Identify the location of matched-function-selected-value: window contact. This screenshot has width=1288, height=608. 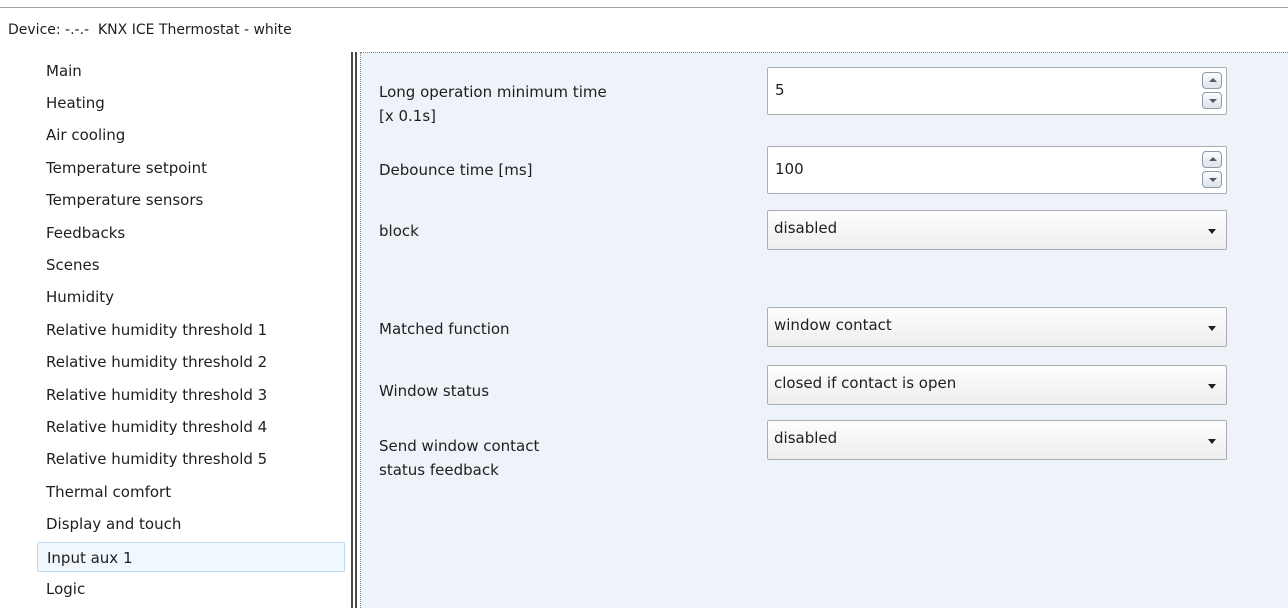
(833, 325).